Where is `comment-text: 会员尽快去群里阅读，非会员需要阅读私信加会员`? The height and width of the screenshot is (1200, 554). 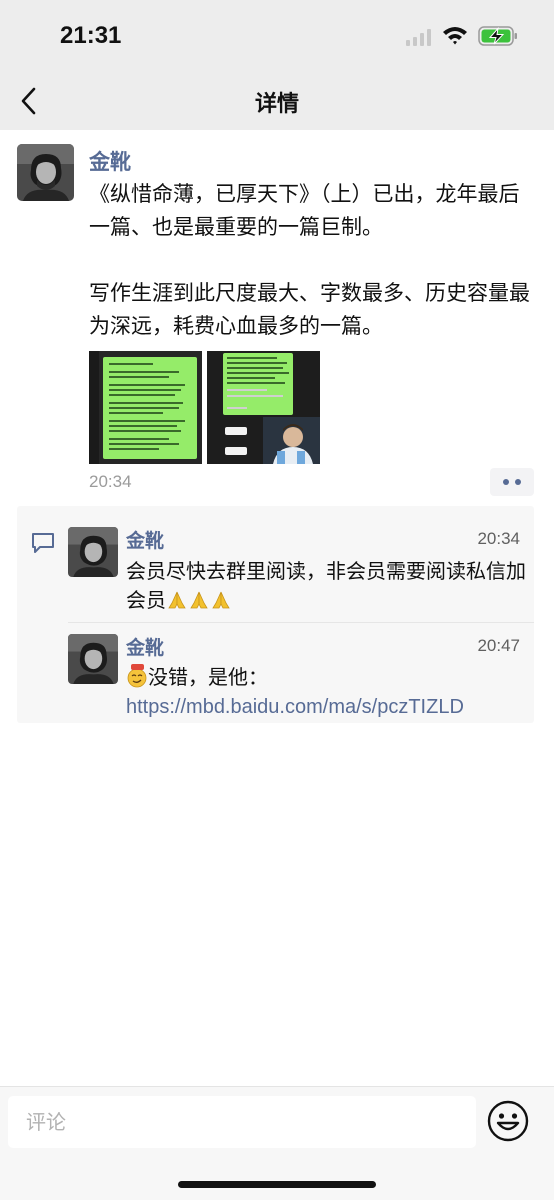
comment-text: 会员尽快去群里阅读，非会员需要阅读私信加会员 is located at coordinates (326, 586).